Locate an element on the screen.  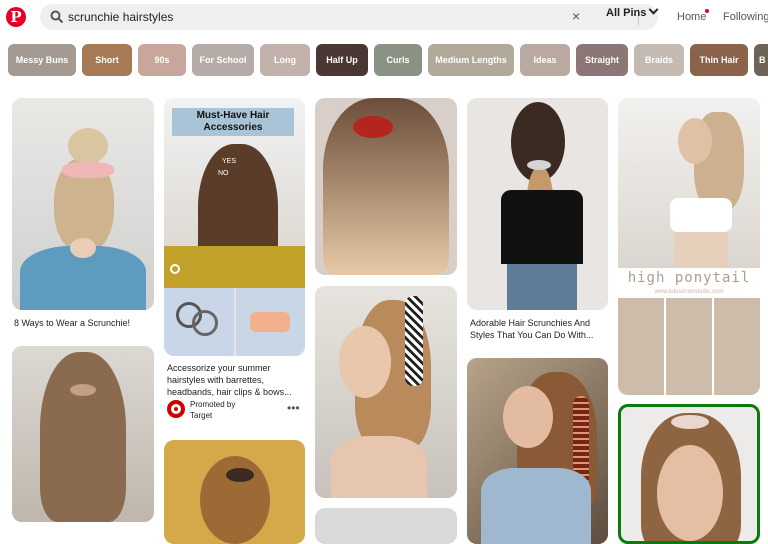
chip-short: Short is located at coordinates (107, 60).